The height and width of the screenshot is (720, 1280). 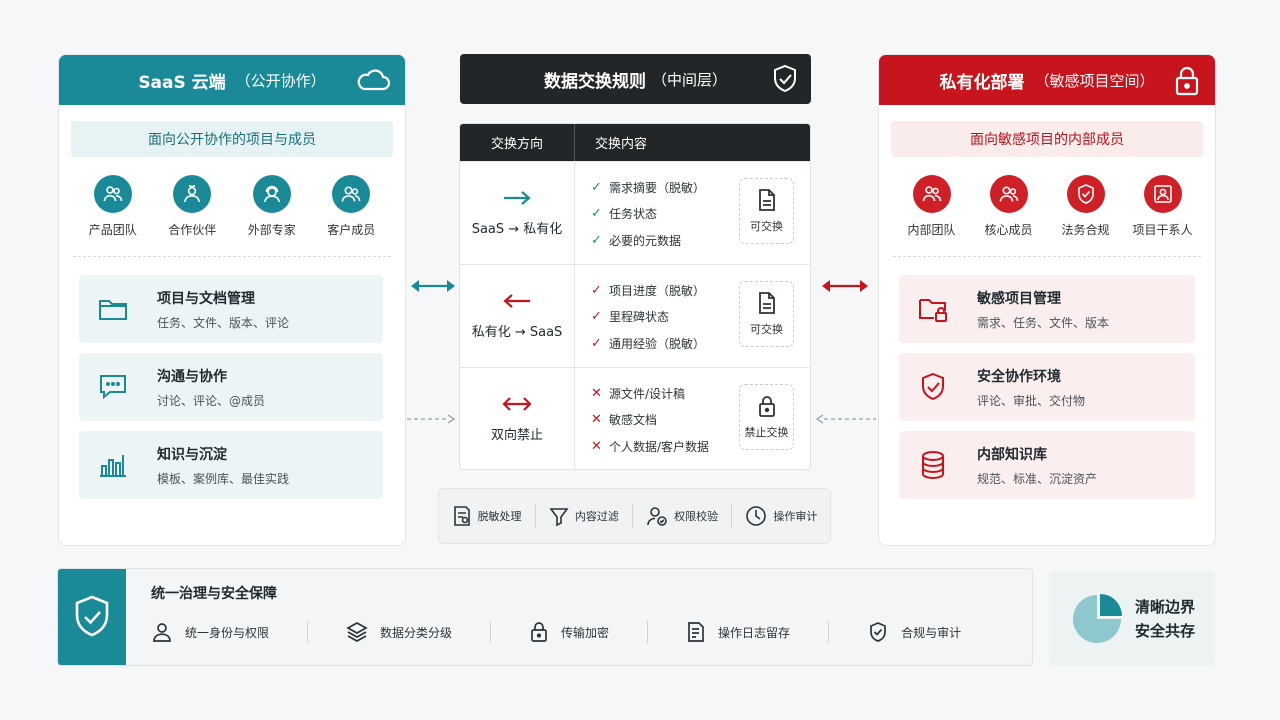 I want to click on filter-icon, so click(x=559, y=517).